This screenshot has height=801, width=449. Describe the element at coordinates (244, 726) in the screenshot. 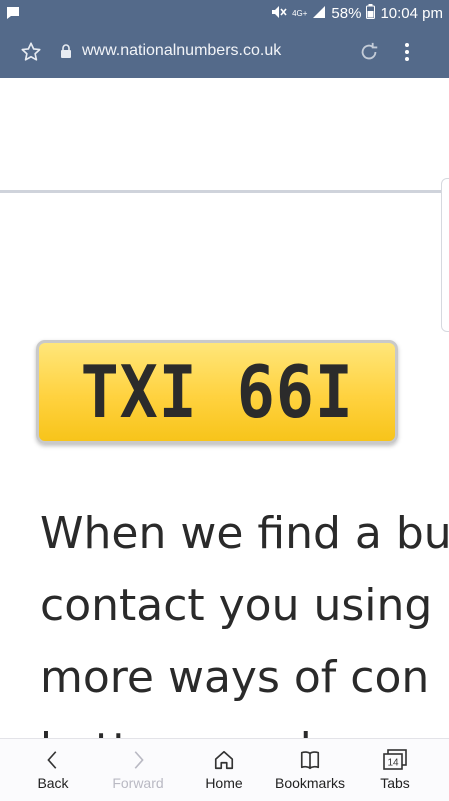

I see `body-line: better our chance` at that location.